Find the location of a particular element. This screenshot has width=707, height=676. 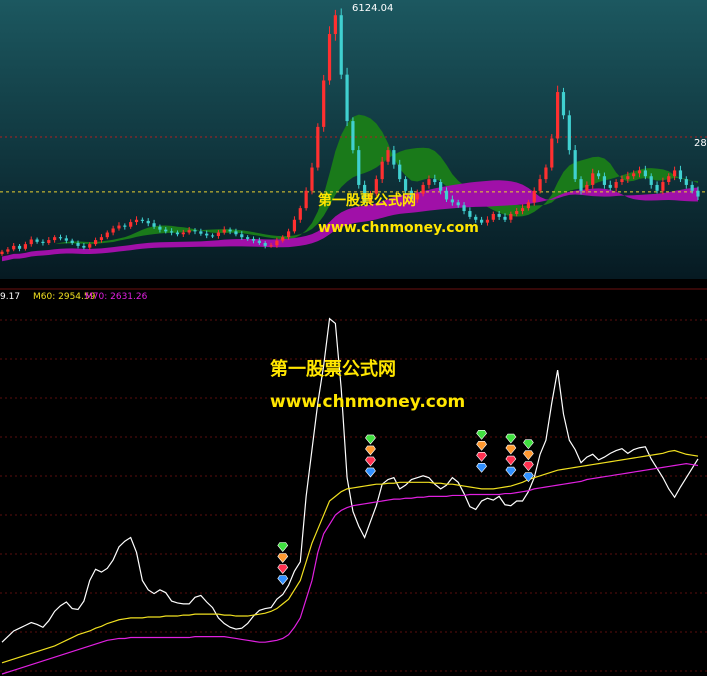

legend-m70: M70: 2631.26 is located at coordinates (116, 297).